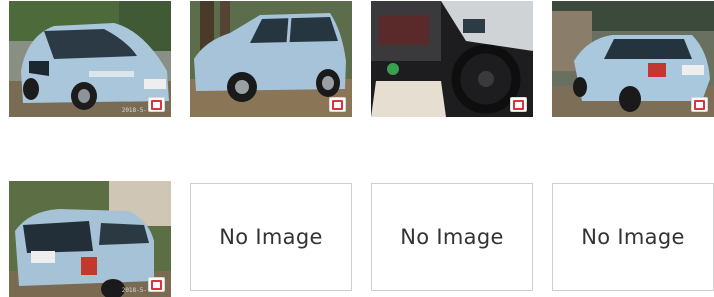  I want to click on car-rear-photo, so click(633, 59).